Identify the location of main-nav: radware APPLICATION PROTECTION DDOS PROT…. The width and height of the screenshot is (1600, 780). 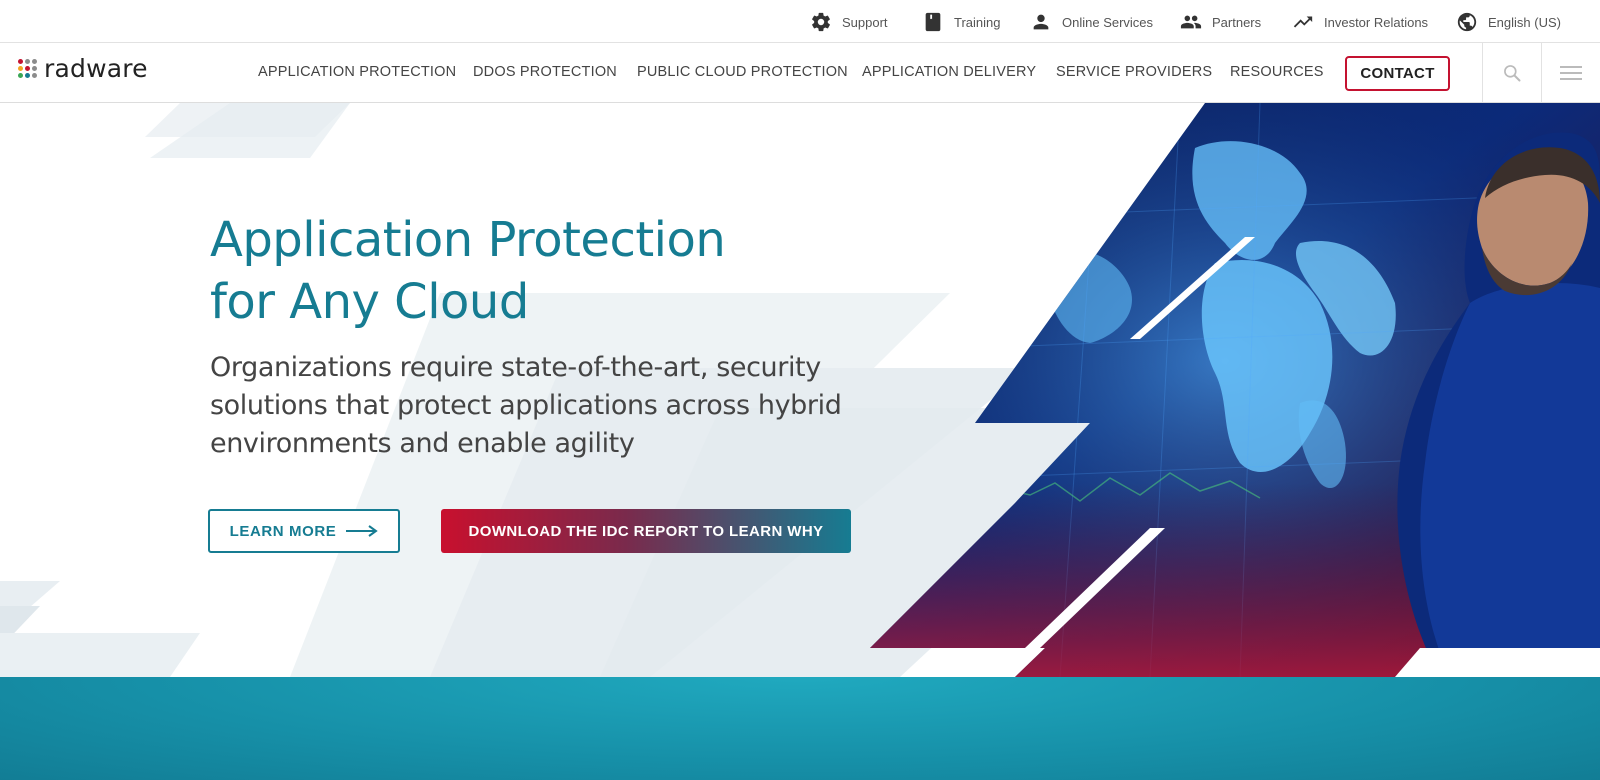
(800, 73).